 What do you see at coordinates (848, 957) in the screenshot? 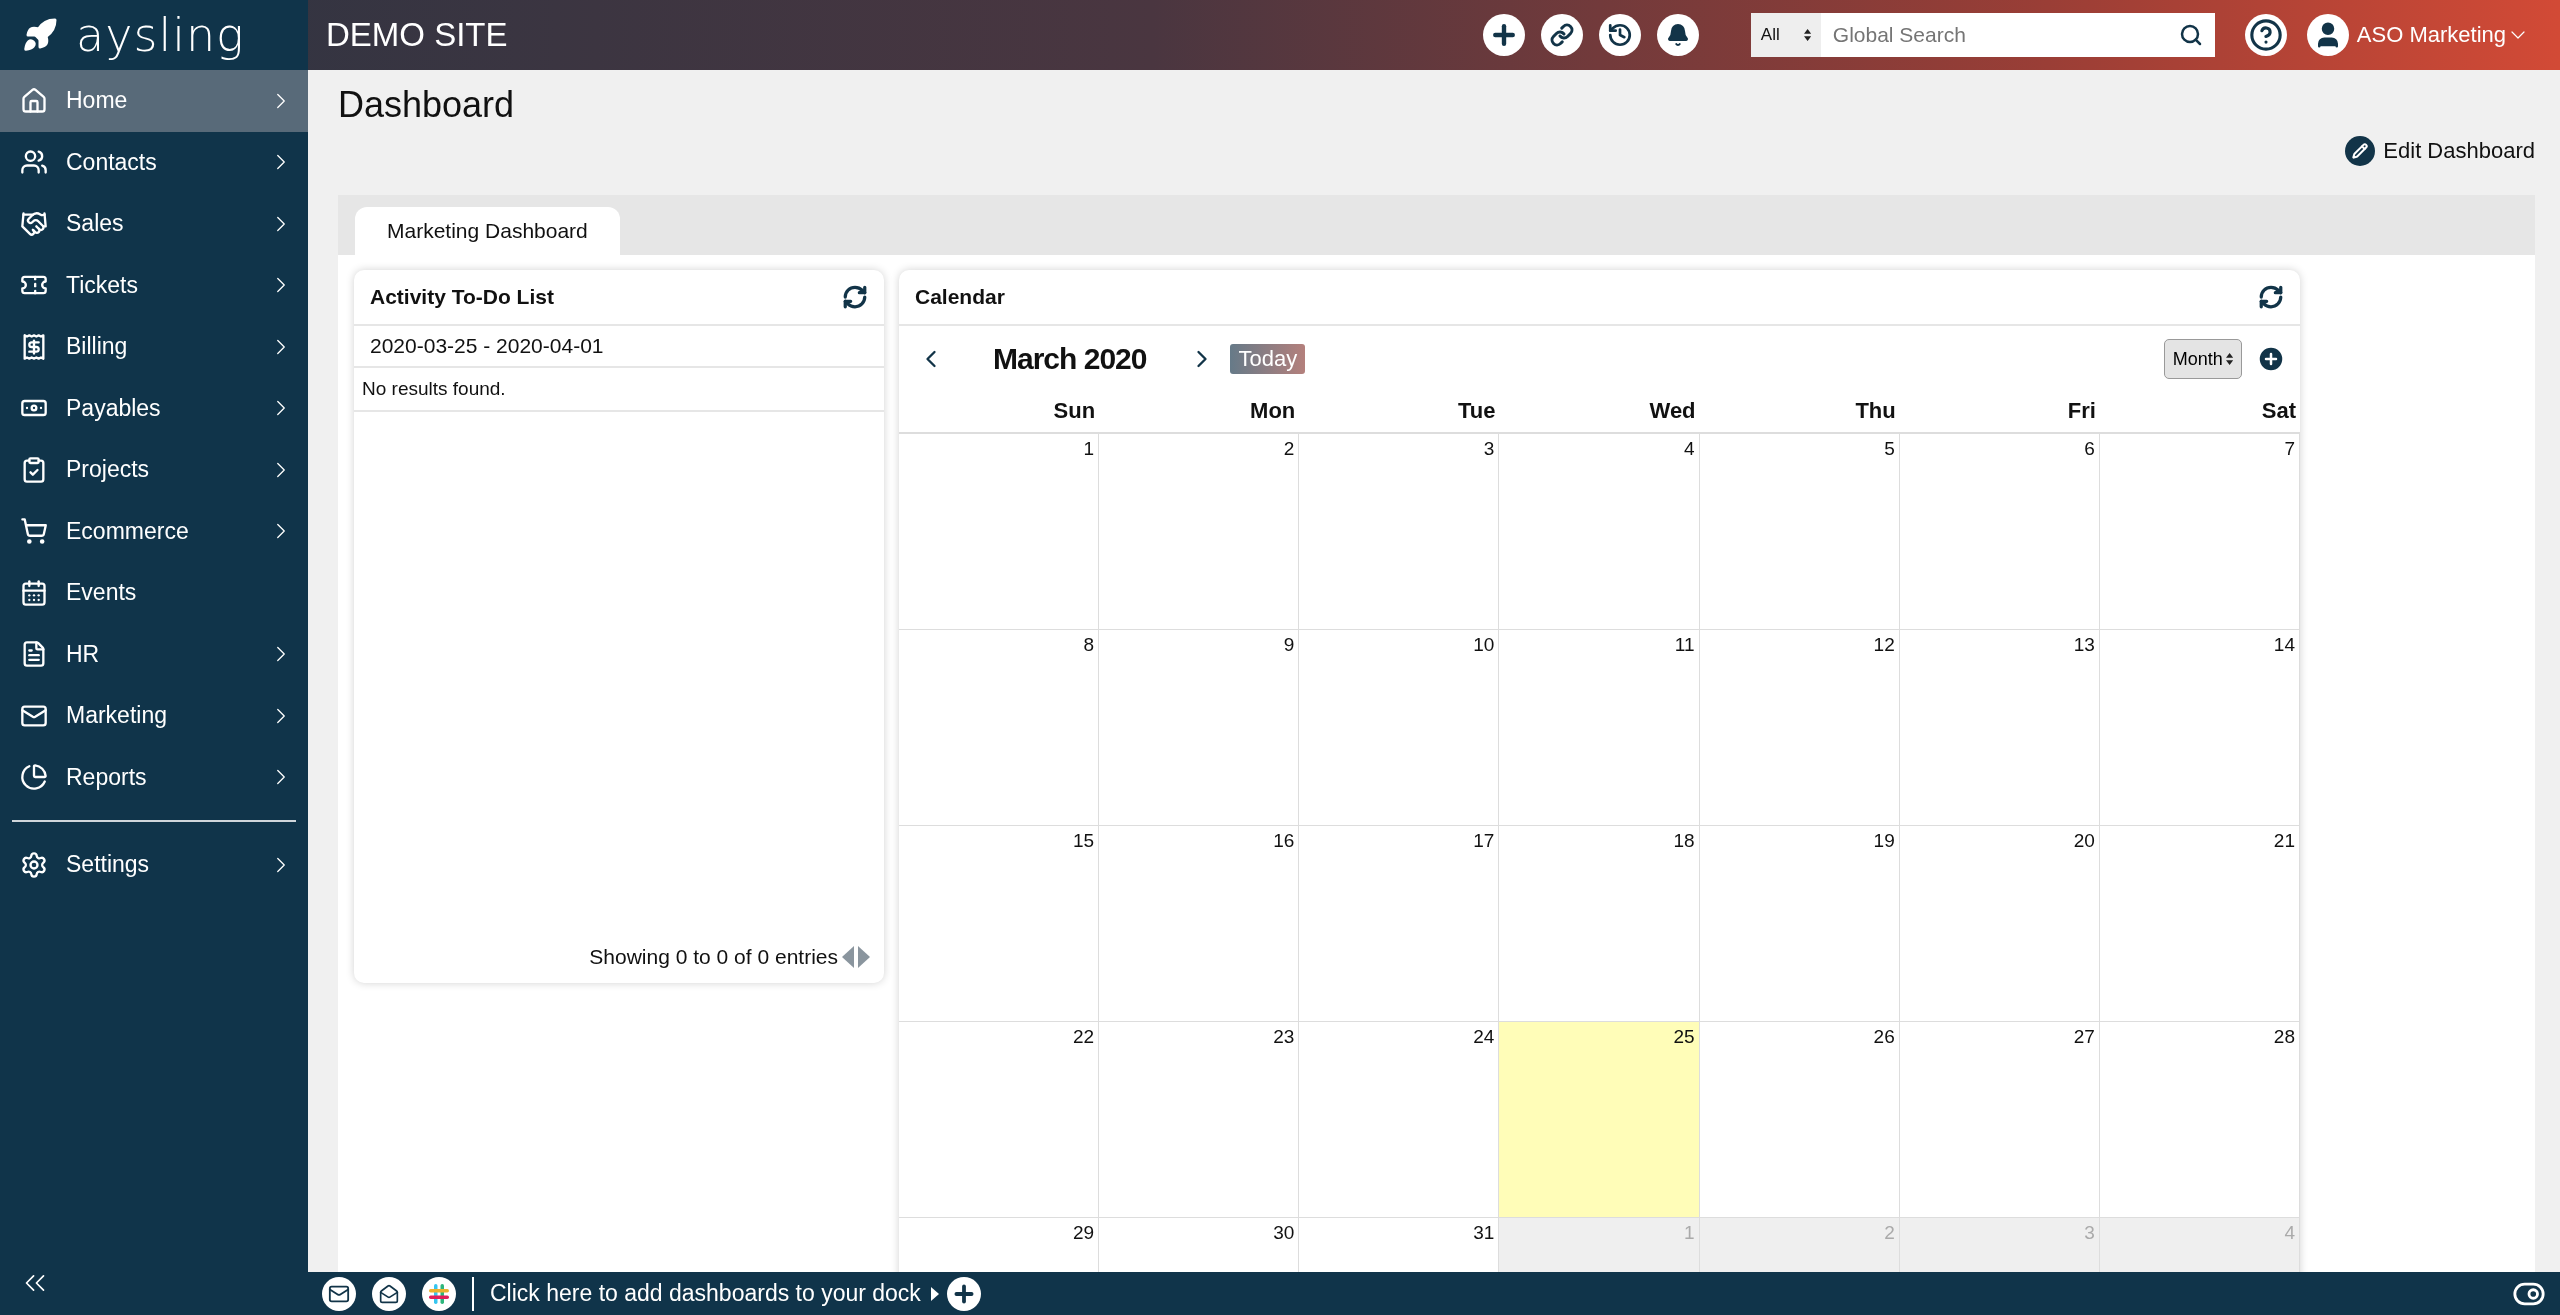
I see `previous-page-button` at bounding box center [848, 957].